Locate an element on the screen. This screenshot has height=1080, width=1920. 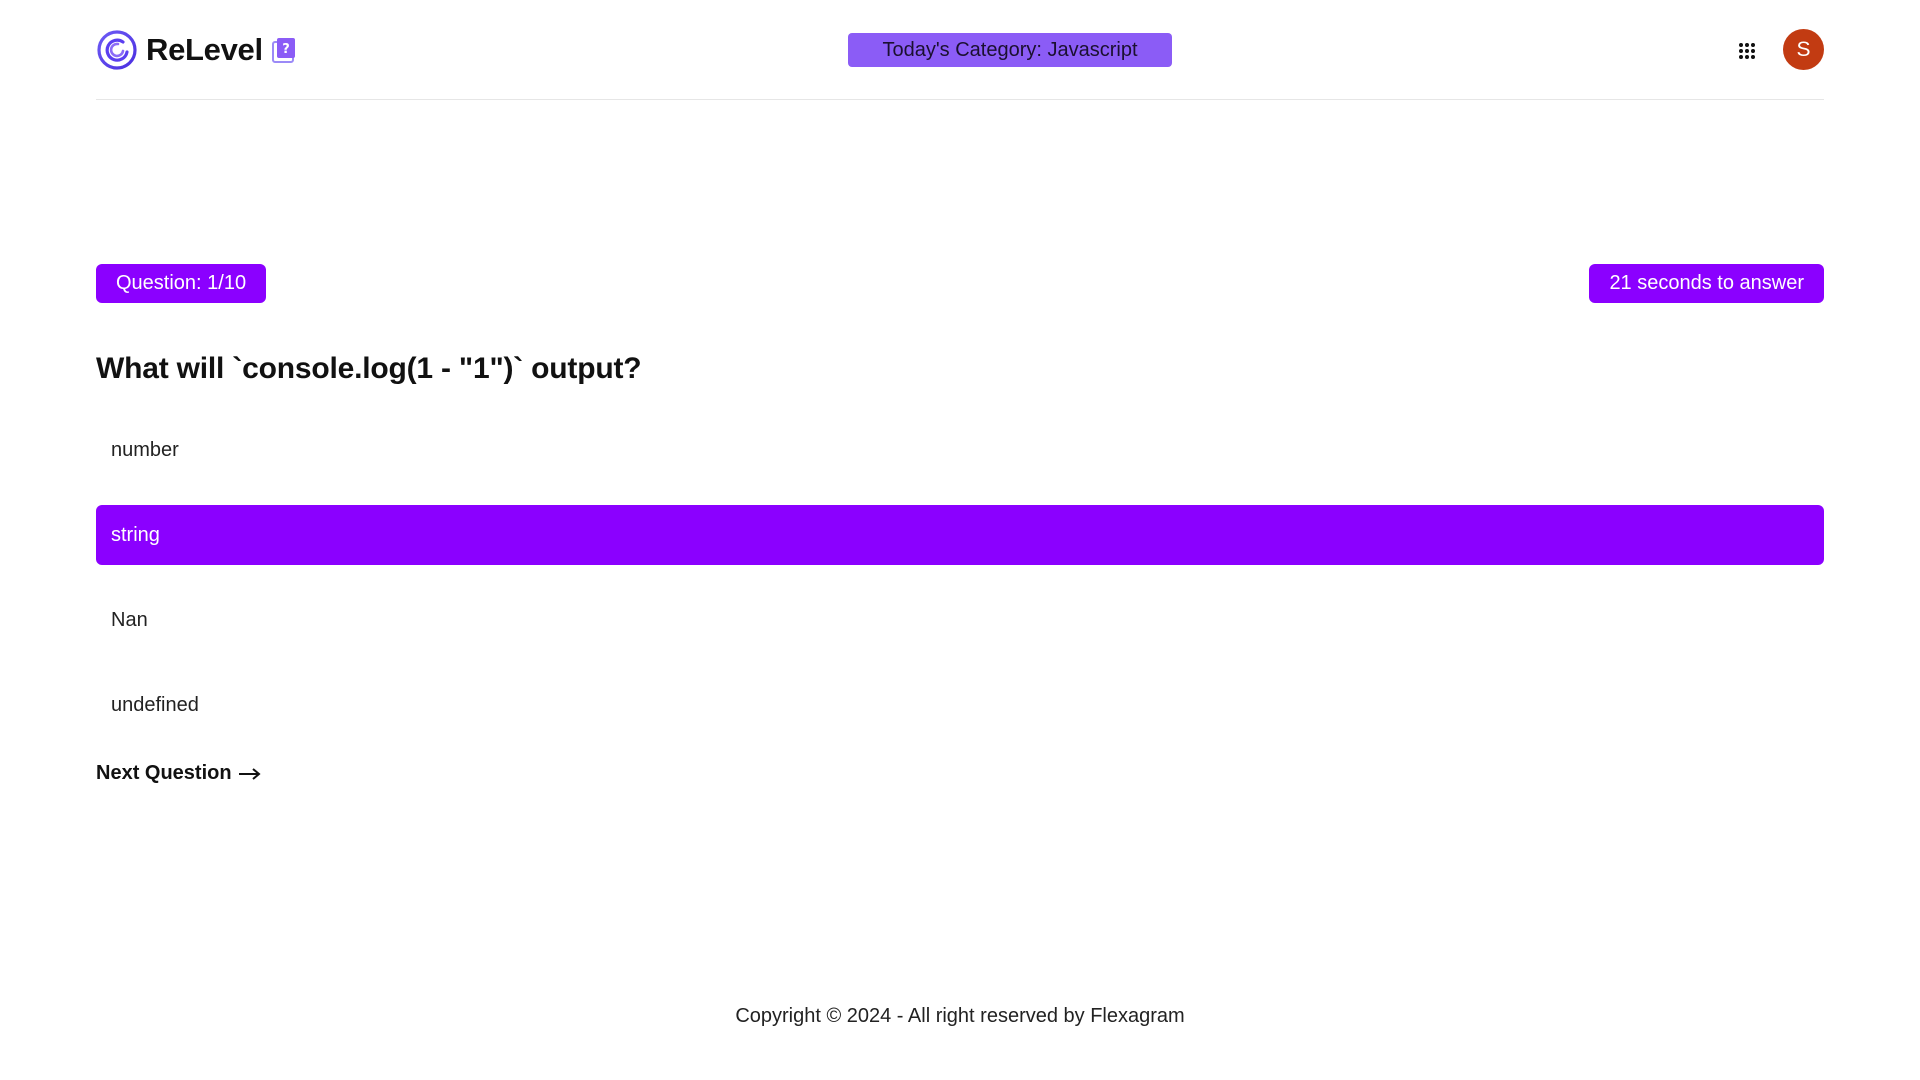
category-badge: Today's Category: Javascript is located at coordinates (1010, 50).